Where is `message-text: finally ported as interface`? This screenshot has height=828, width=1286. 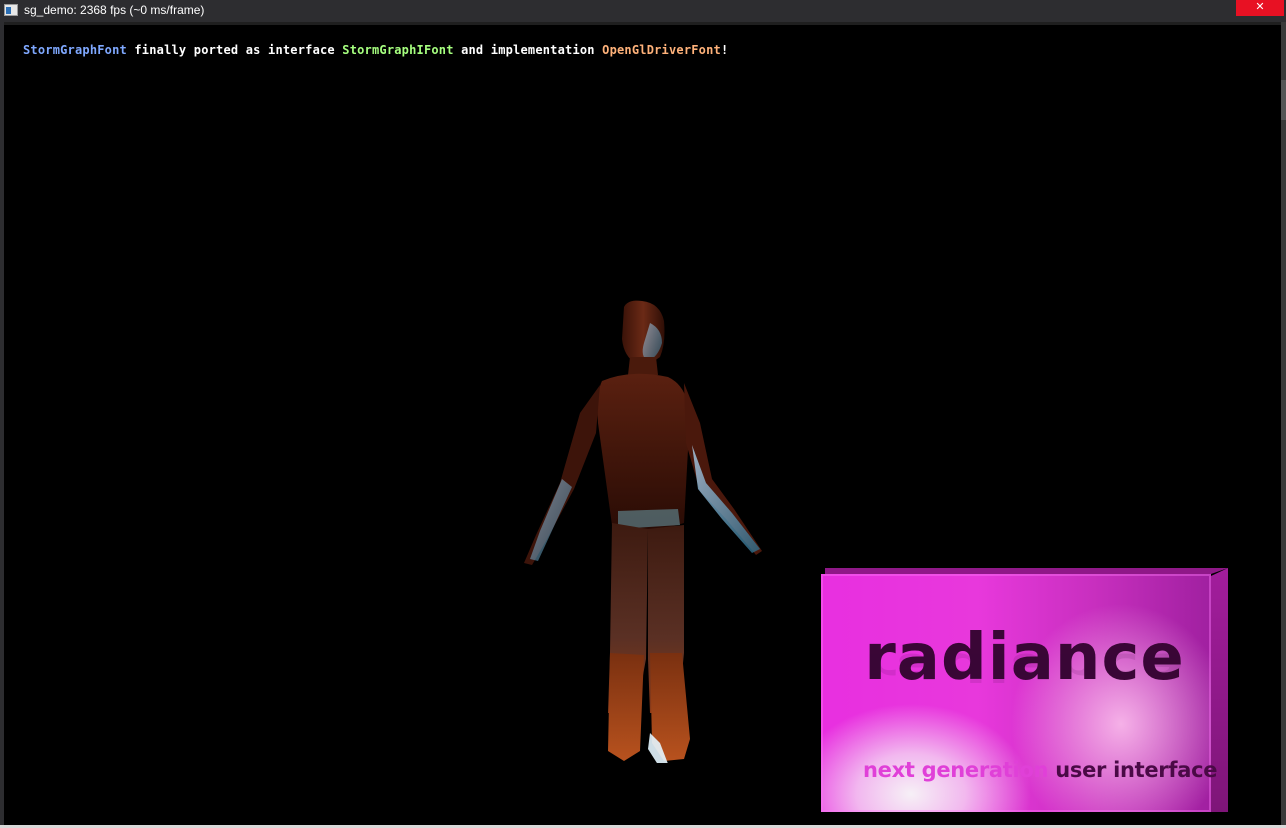 message-text: finally ported as interface is located at coordinates (234, 50).